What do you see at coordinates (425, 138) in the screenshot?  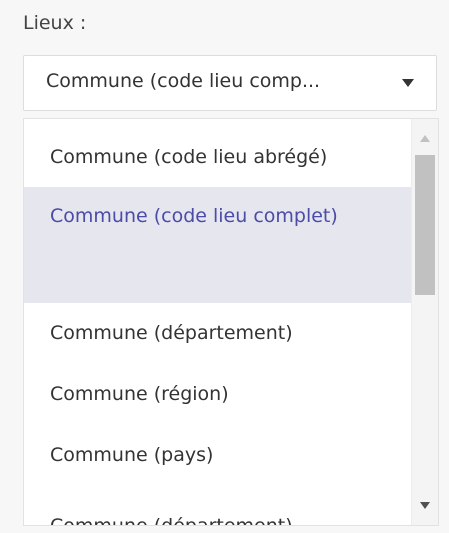 I see `scroll-up-arrow-icon` at bounding box center [425, 138].